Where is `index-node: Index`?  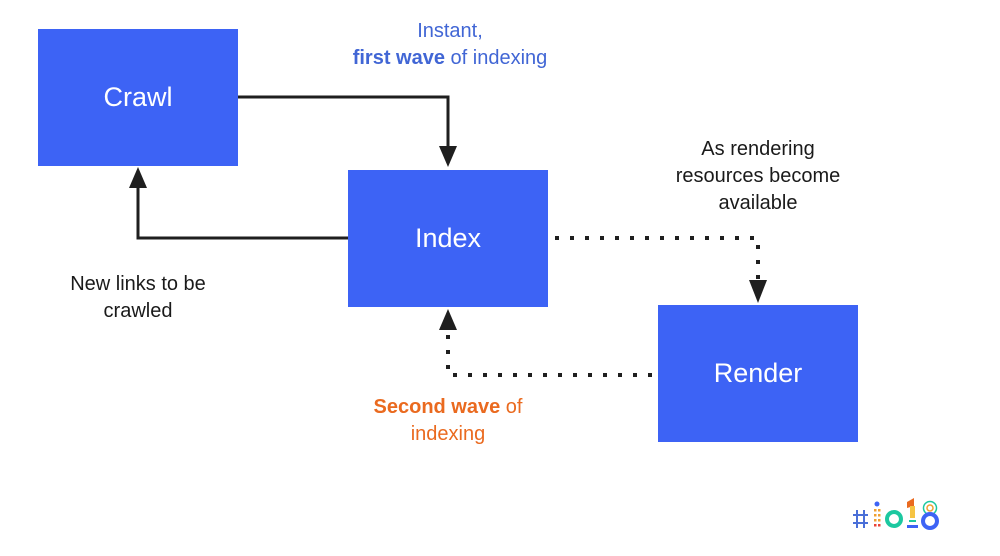 index-node: Index is located at coordinates (448, 238).